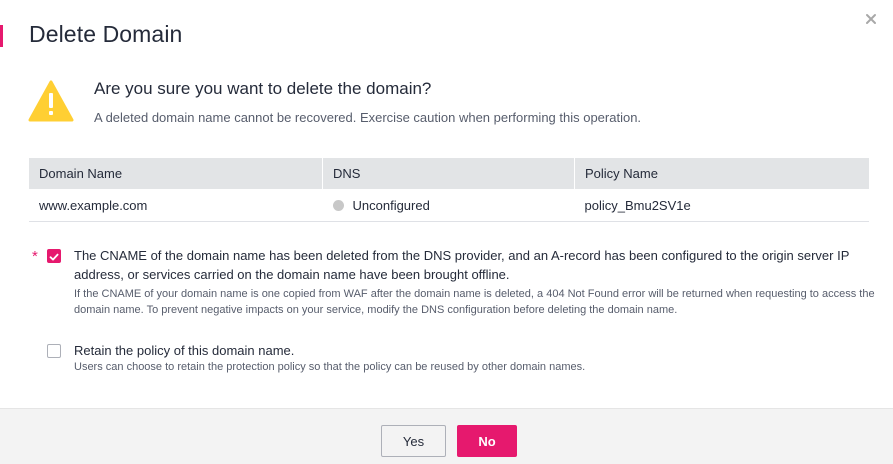 The width and height of the screenshot is (893, 464). What do you see at coordinates (35, 256) in the screenshot?
I see `required-marker: *` at bounding box center [35, 256].